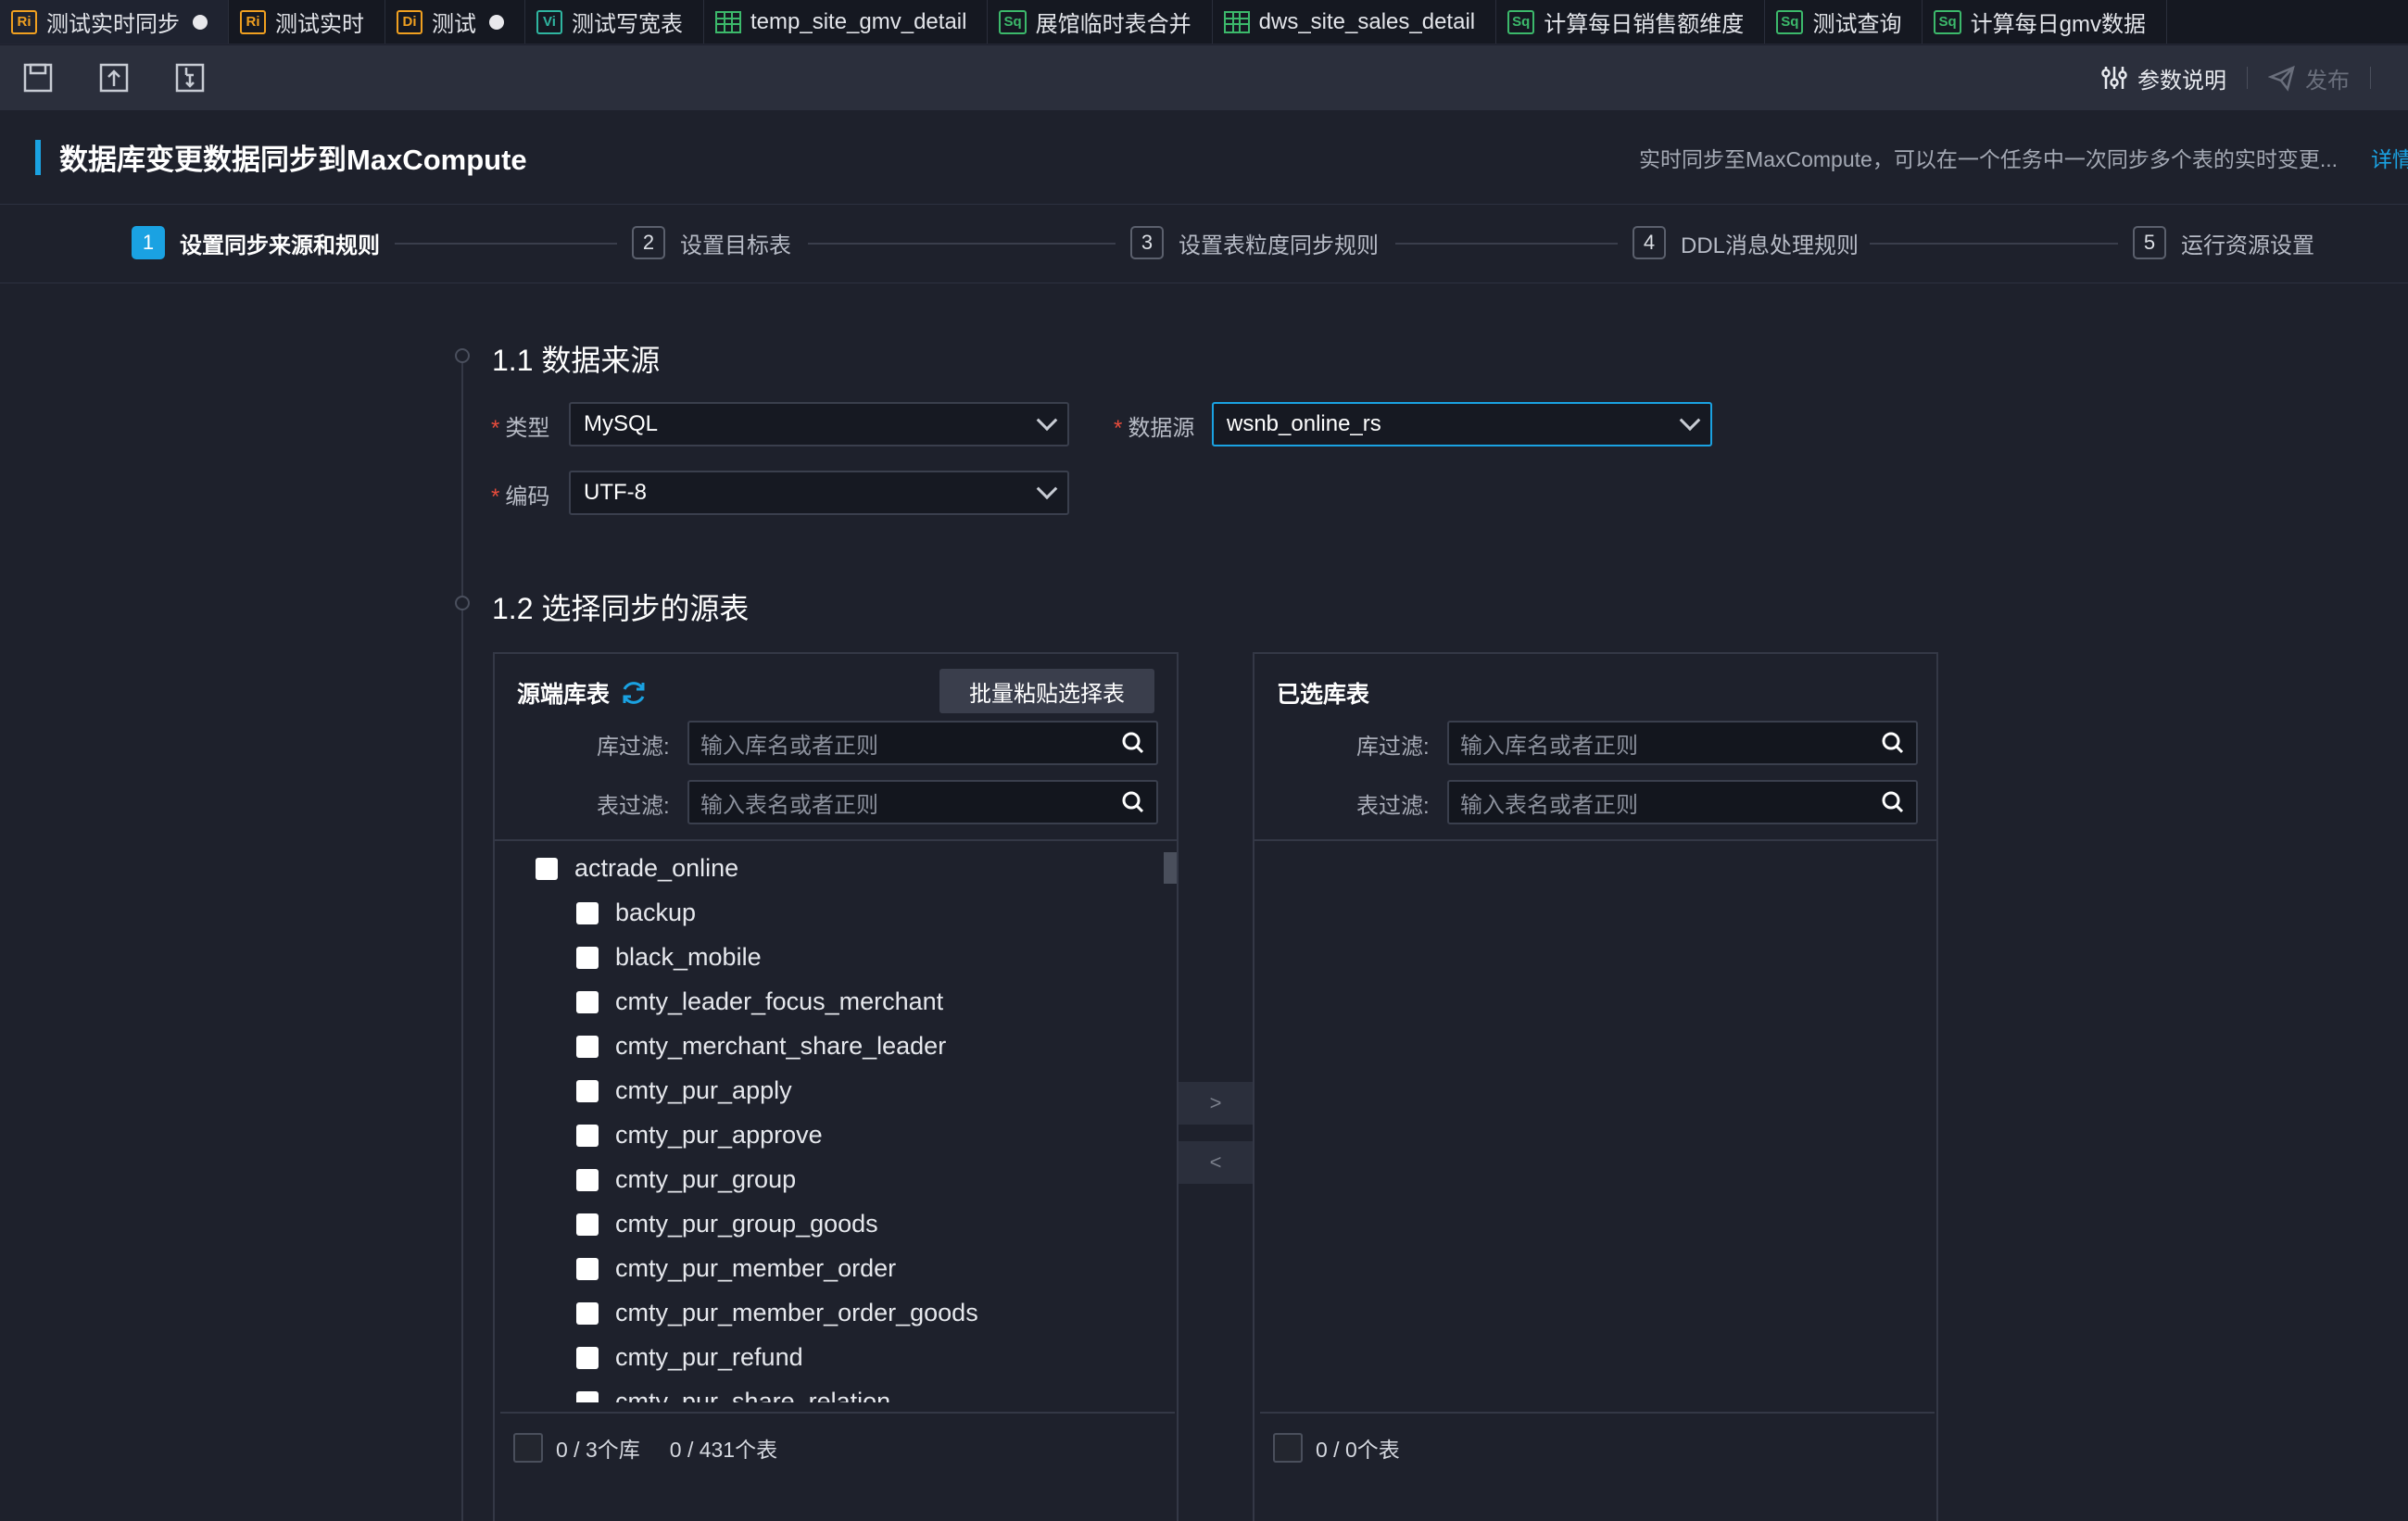 This screenshot has width=2408, height=1521. I want to click on datasource-select: wsnb_online_rs, so click(1462, 424).